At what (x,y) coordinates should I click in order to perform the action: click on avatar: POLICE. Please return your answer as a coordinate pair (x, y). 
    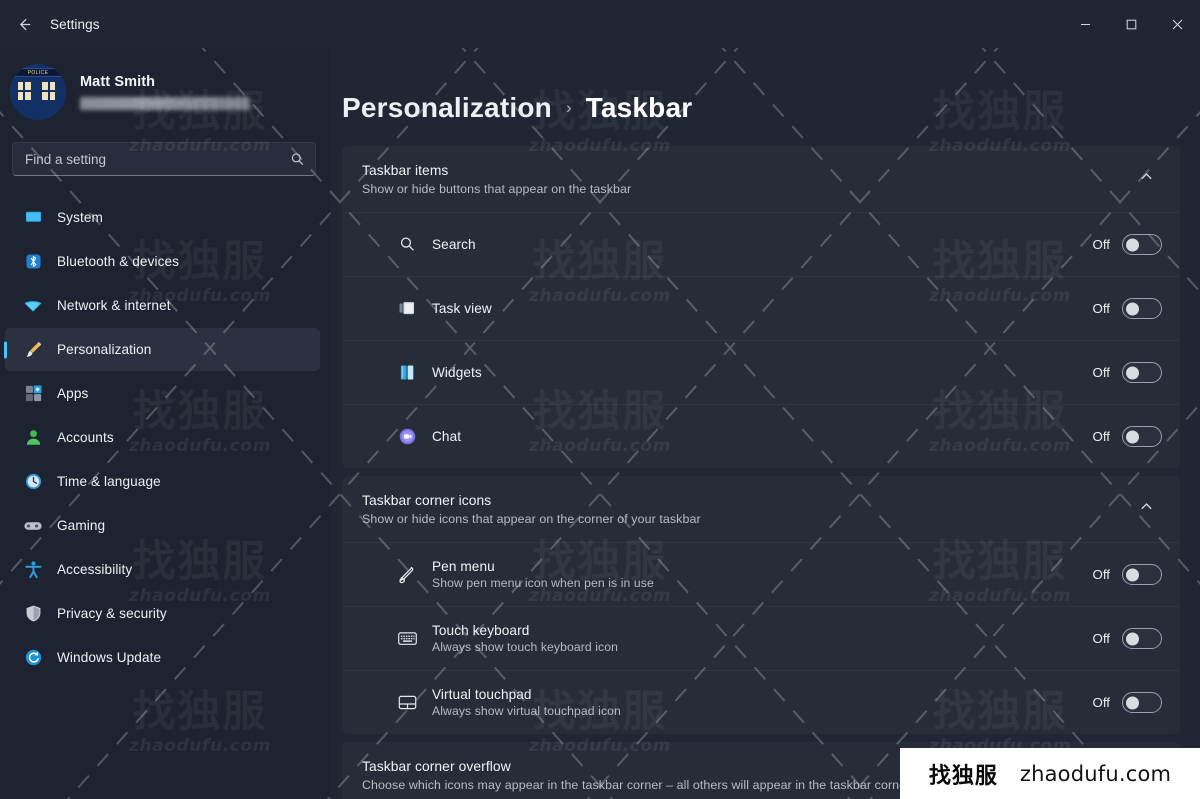
    Looking at the image, I should click on (38, 92).